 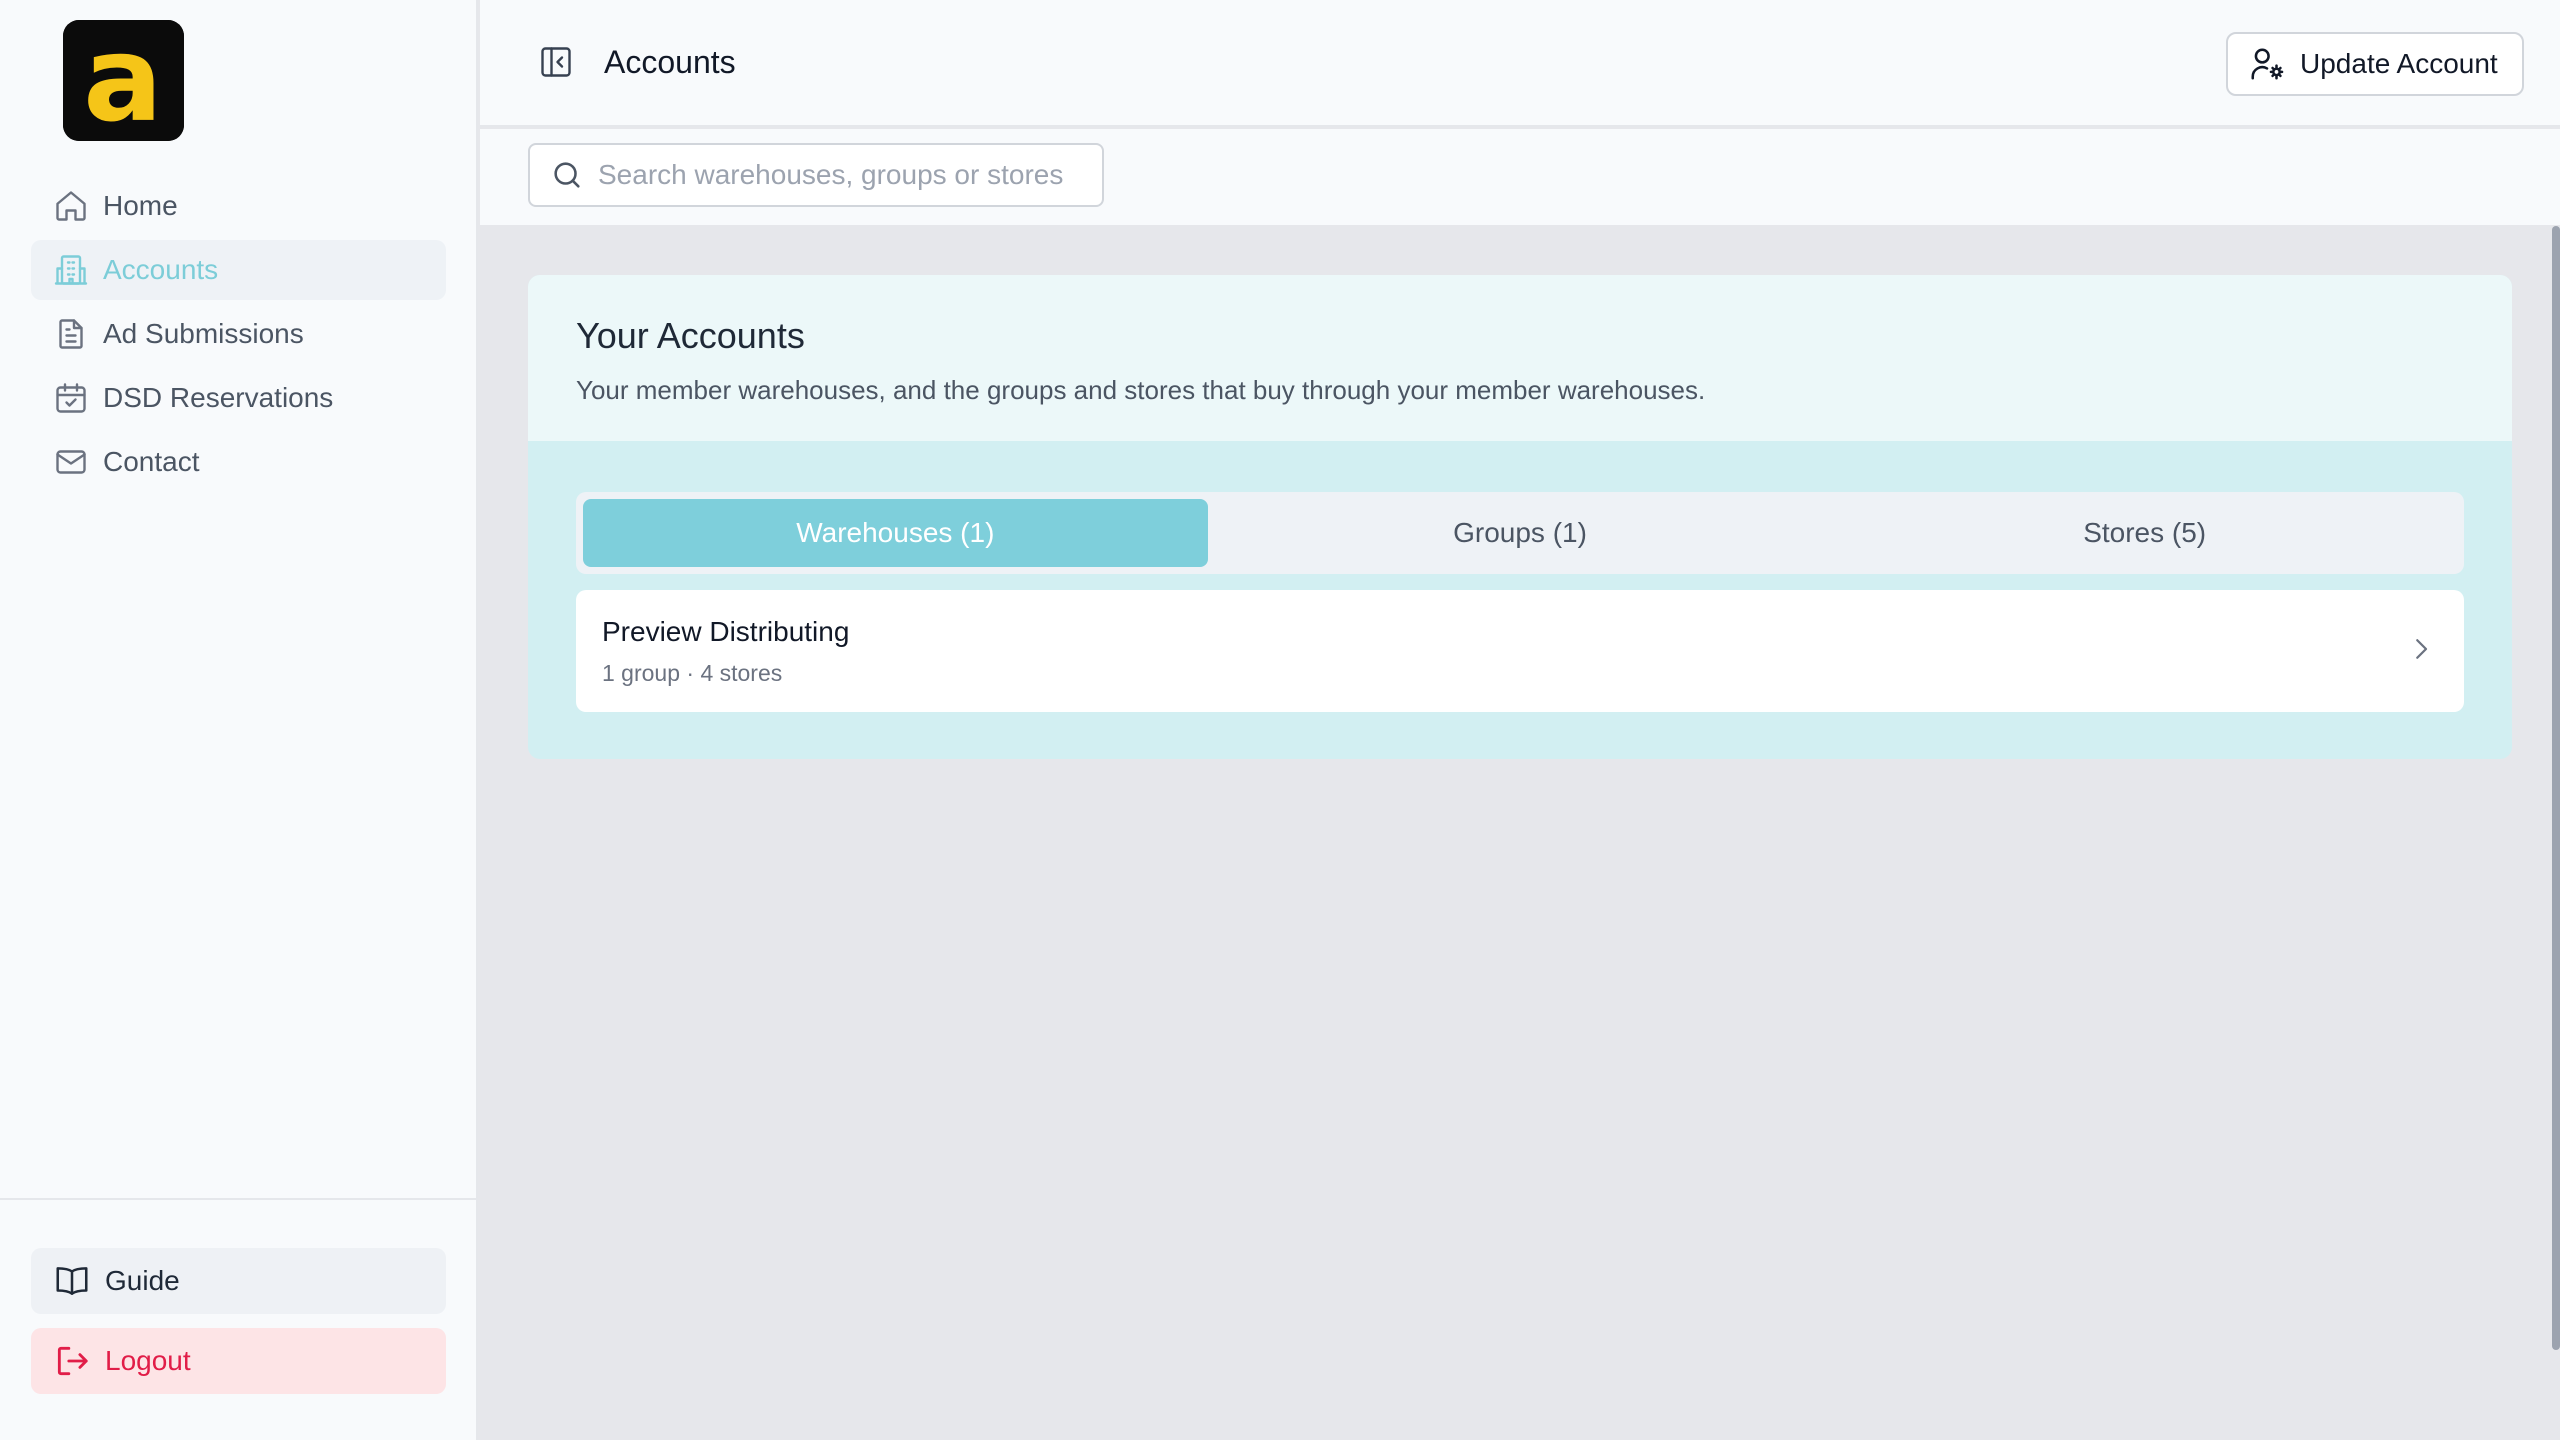 What do you see at coordinates (690, 335) in the screenshot?
I see `accounts-title: Your Accounts` at bounding box center [690, 335].